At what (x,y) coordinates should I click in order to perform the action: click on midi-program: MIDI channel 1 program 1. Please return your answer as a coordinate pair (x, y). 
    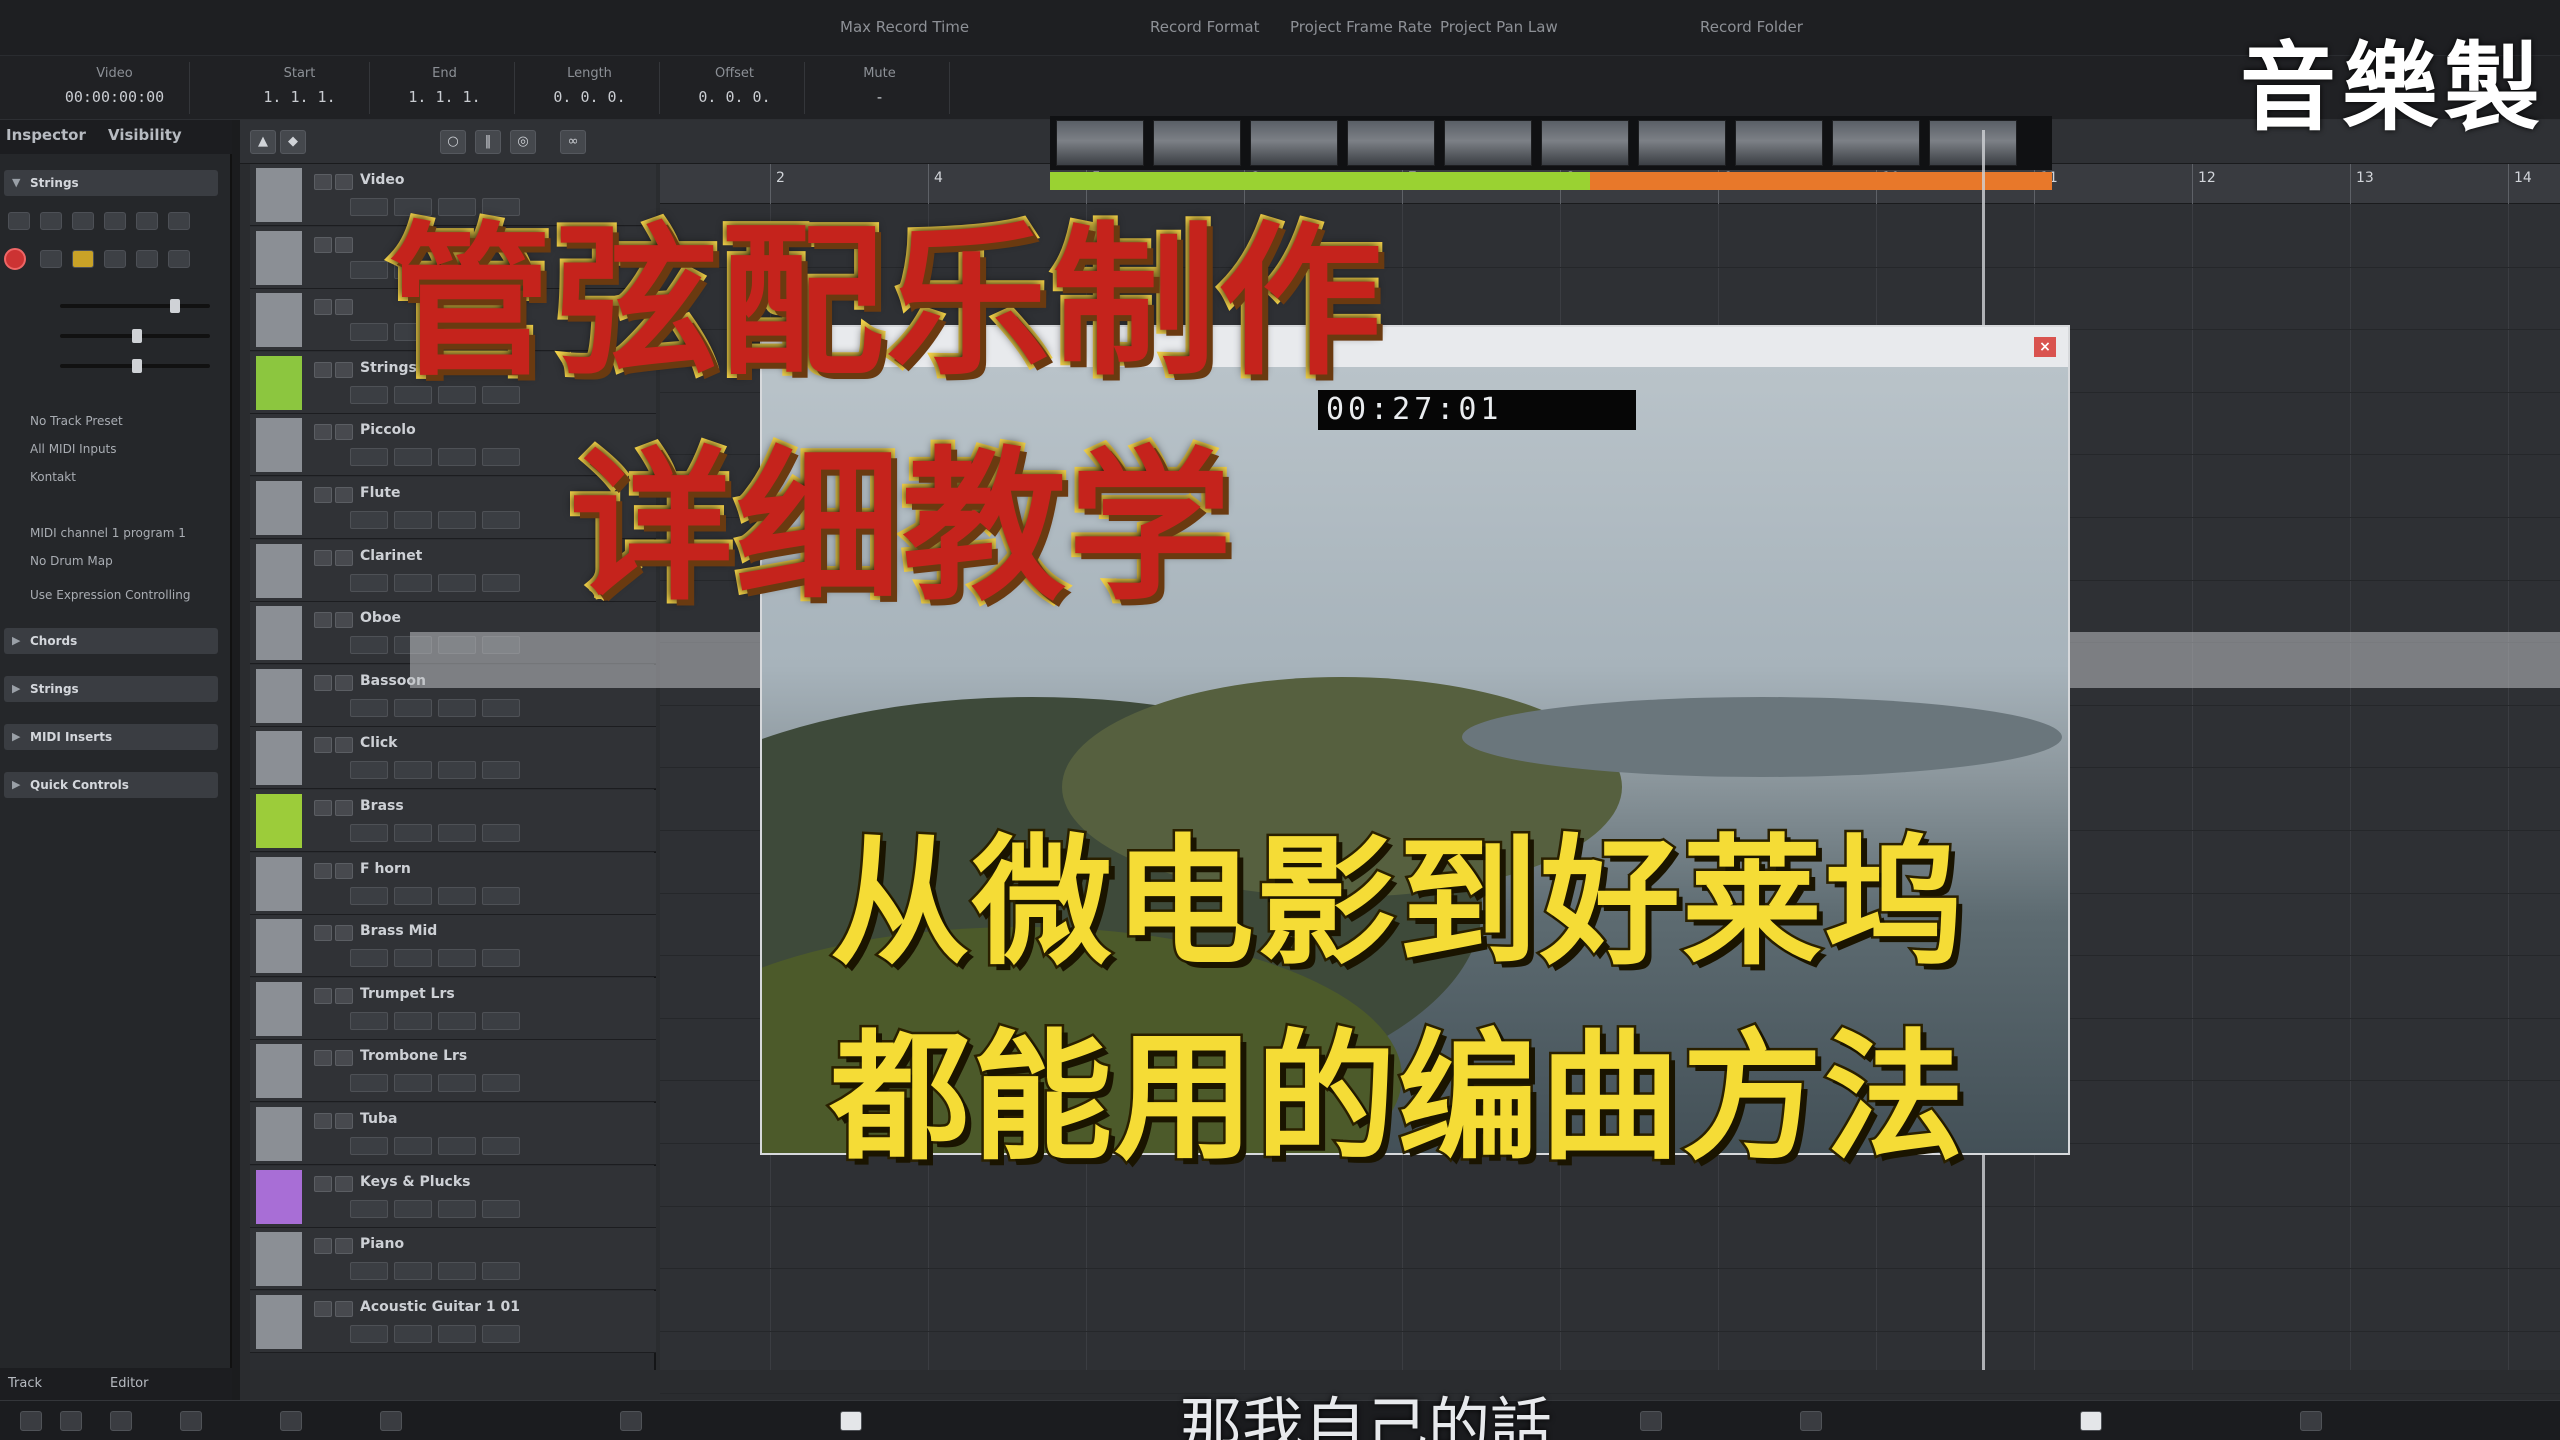
    Looking at the image, I should click on (111, 533).